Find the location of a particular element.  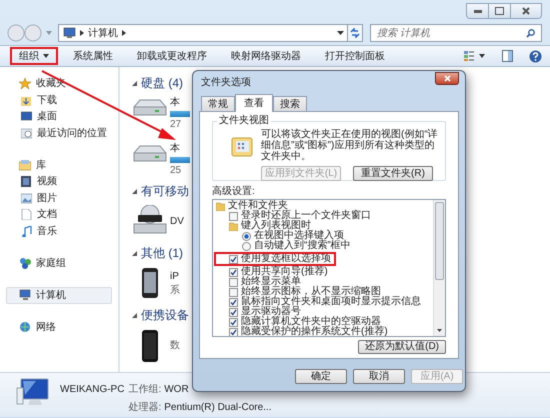

breadcrumb-item: 计算机 is located at coordinates (103, 33).